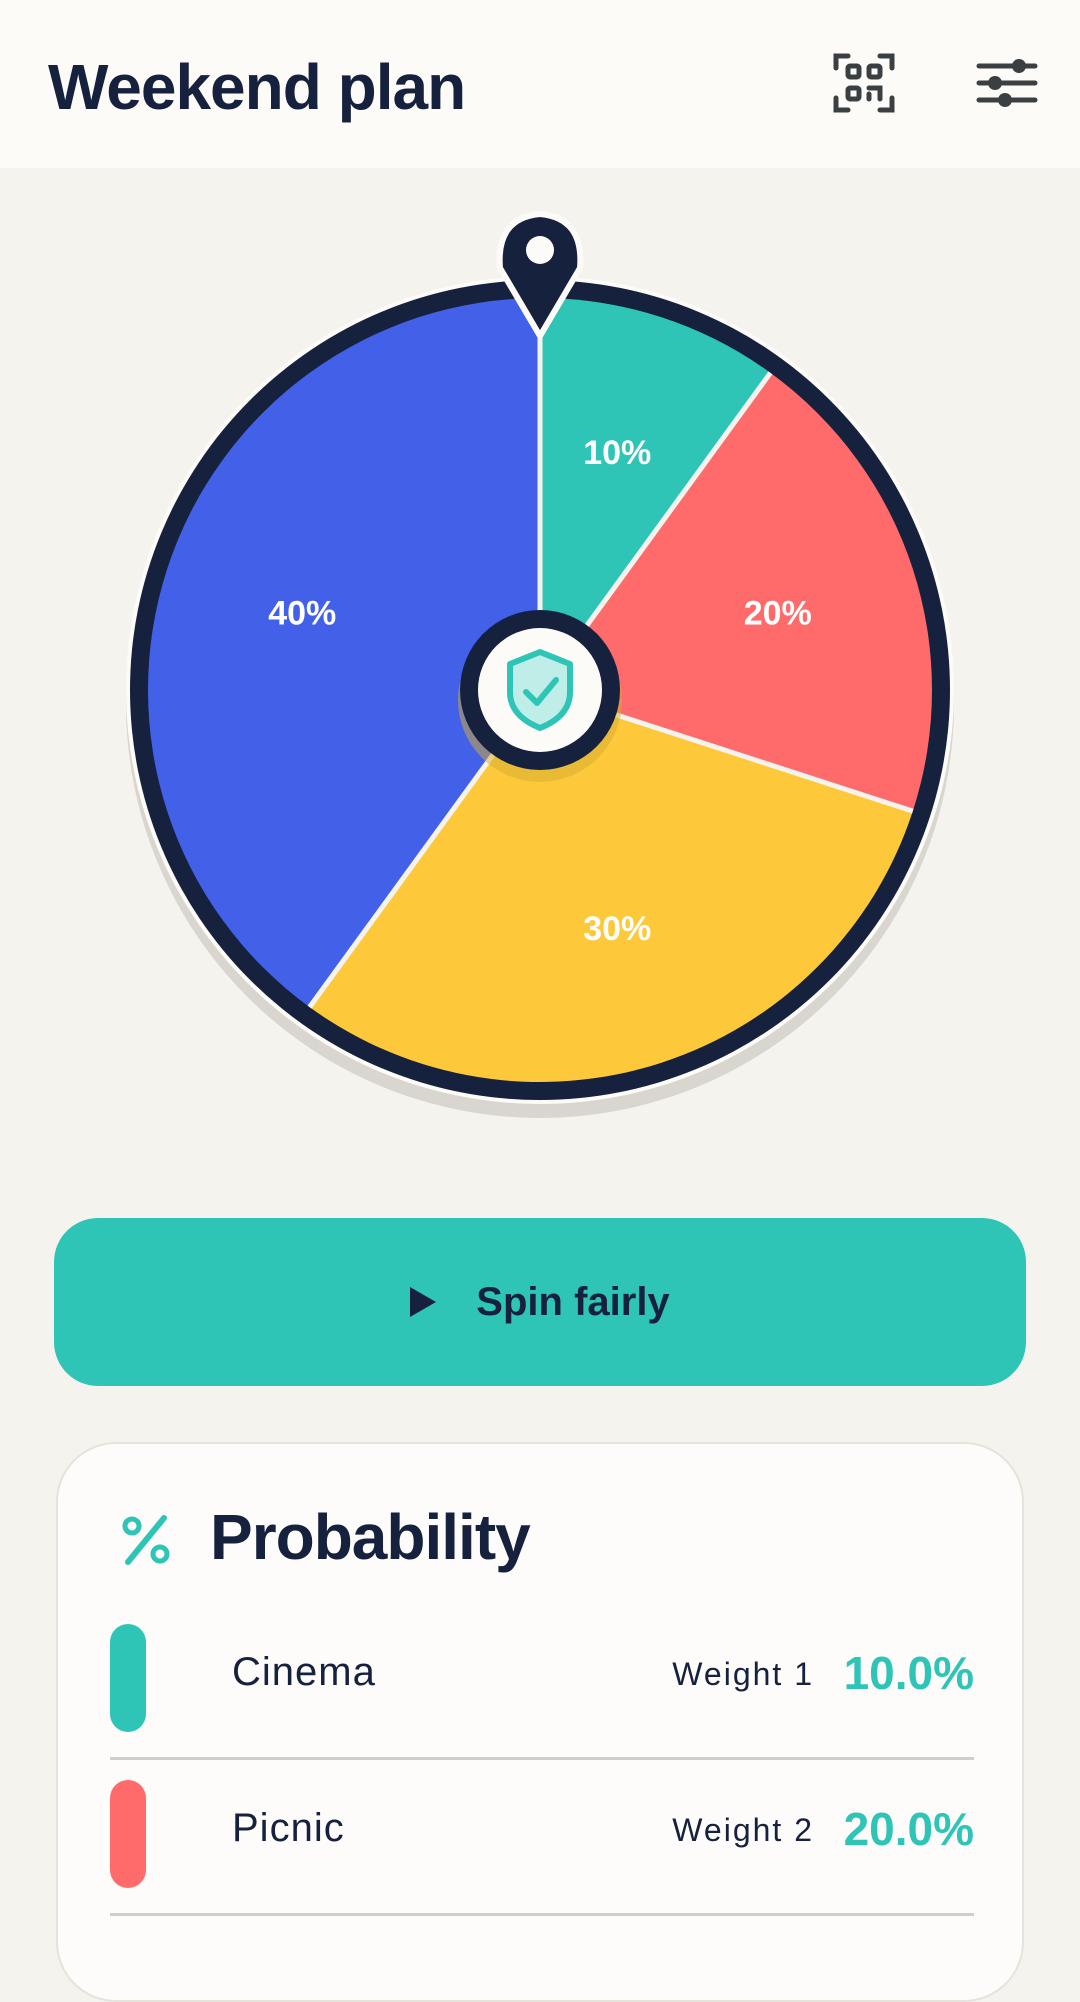 The height and width of the screenshot is (2002, 1080). I want to click on option-name: Picnic, so click(288, 1828).